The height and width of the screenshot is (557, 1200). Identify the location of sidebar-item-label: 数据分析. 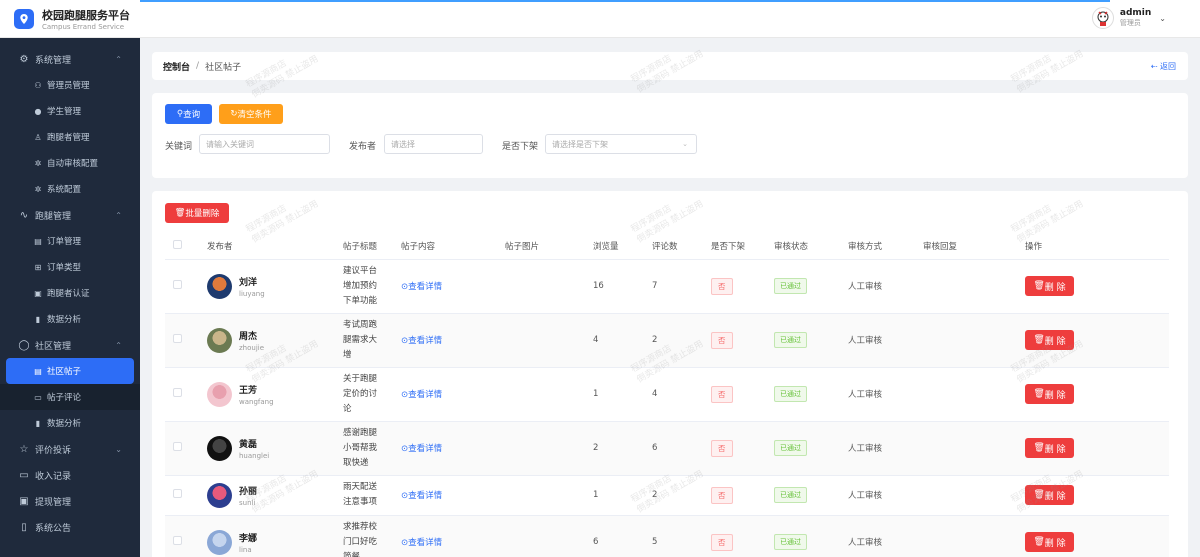
(64, 320).